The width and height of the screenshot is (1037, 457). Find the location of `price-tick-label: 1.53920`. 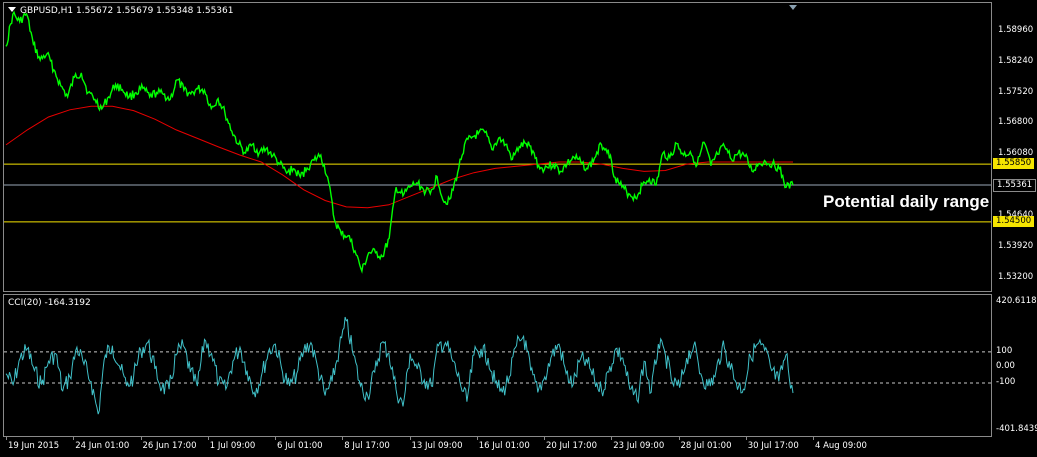

price-tick-label: 1.53920 is located at coordinates (1016, 245).